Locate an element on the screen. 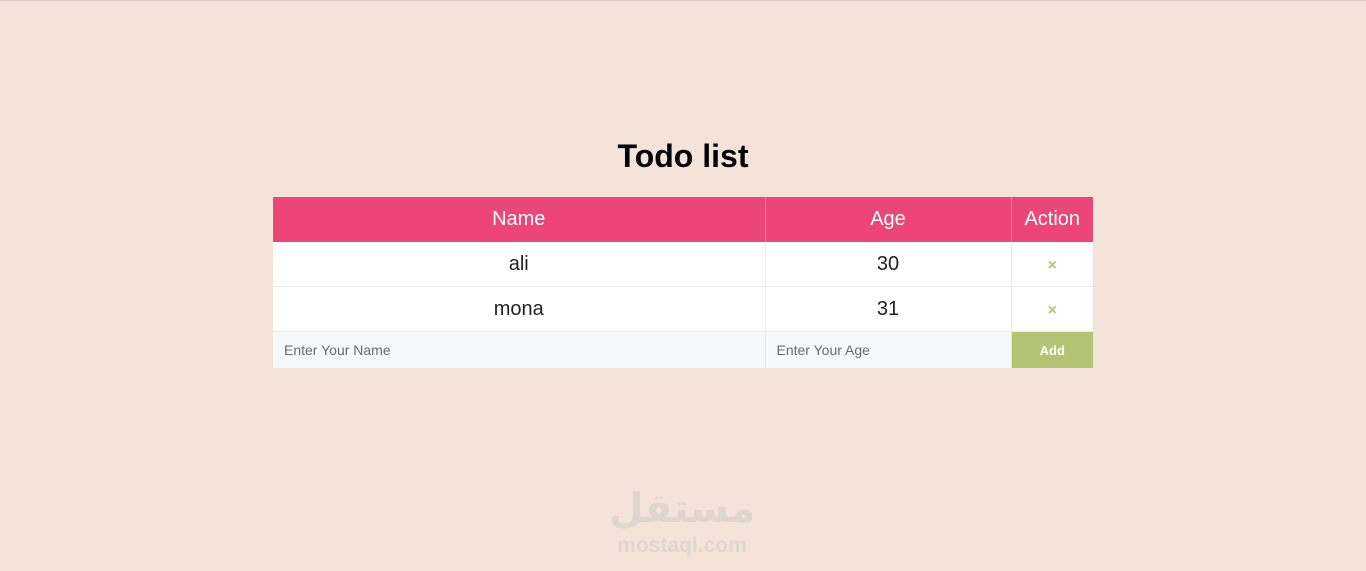 Image resolution: width=1366 pixels, height=571 pixels. page-title: Todo list is located at coordinates (683, 156).